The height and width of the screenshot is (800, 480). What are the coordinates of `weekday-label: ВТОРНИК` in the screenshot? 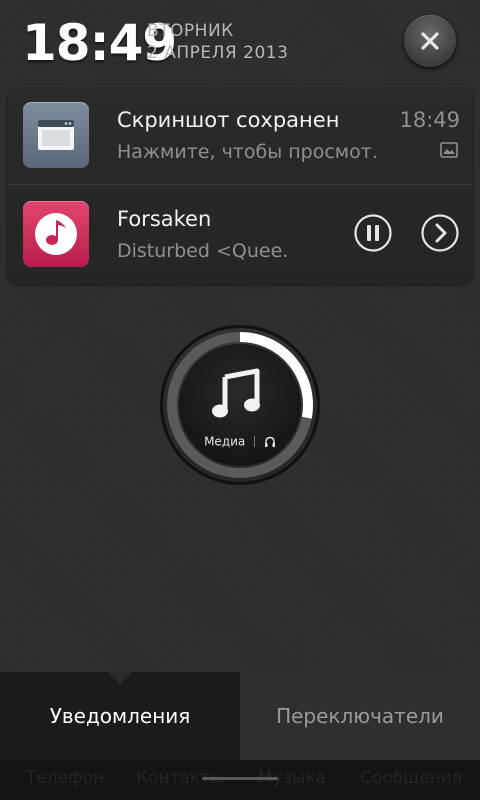 It's located at (190, 31).